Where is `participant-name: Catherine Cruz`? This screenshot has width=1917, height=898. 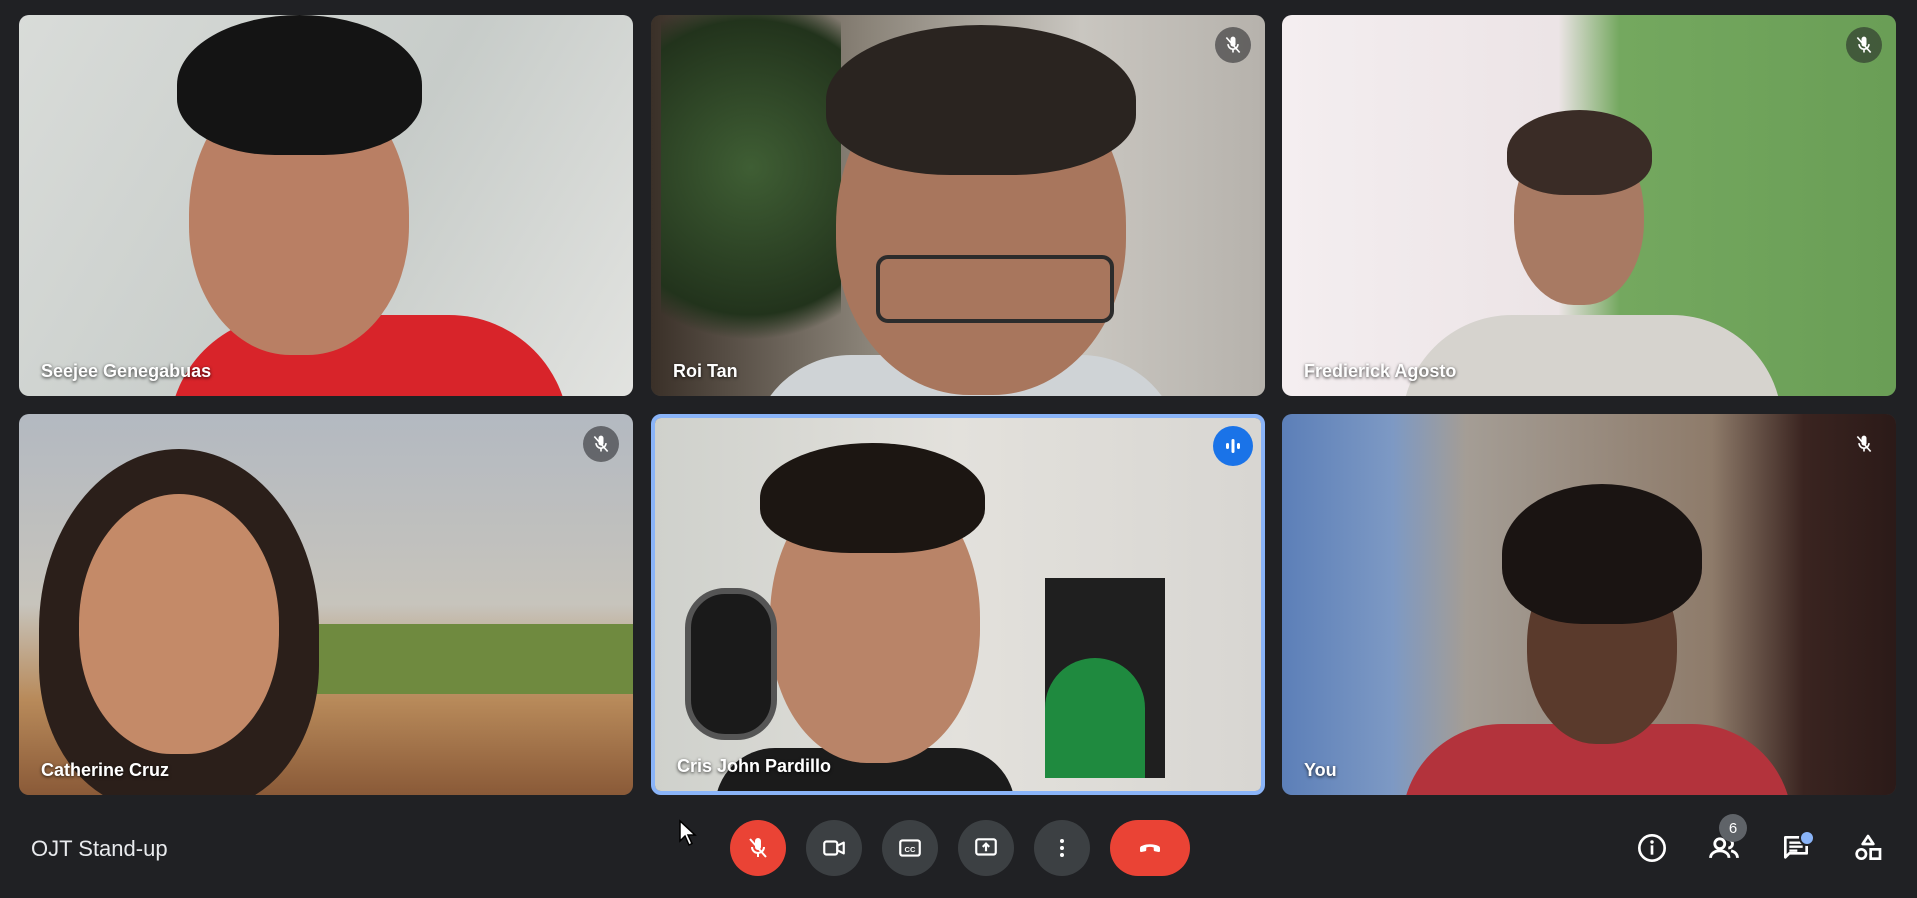
participant-name: Catherine Cruz is located at coordinates (105, 770).